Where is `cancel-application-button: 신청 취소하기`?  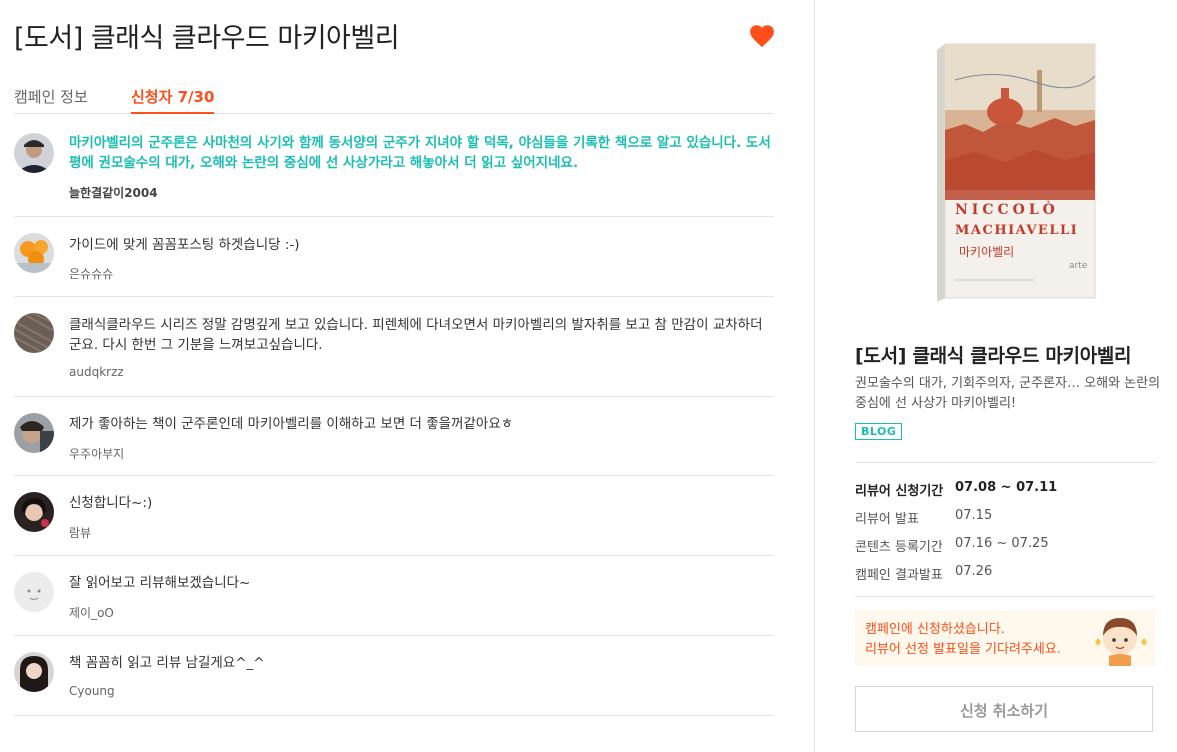 cancel-application-button: 신청 취소하기 is located at coordinates (1004, 709).